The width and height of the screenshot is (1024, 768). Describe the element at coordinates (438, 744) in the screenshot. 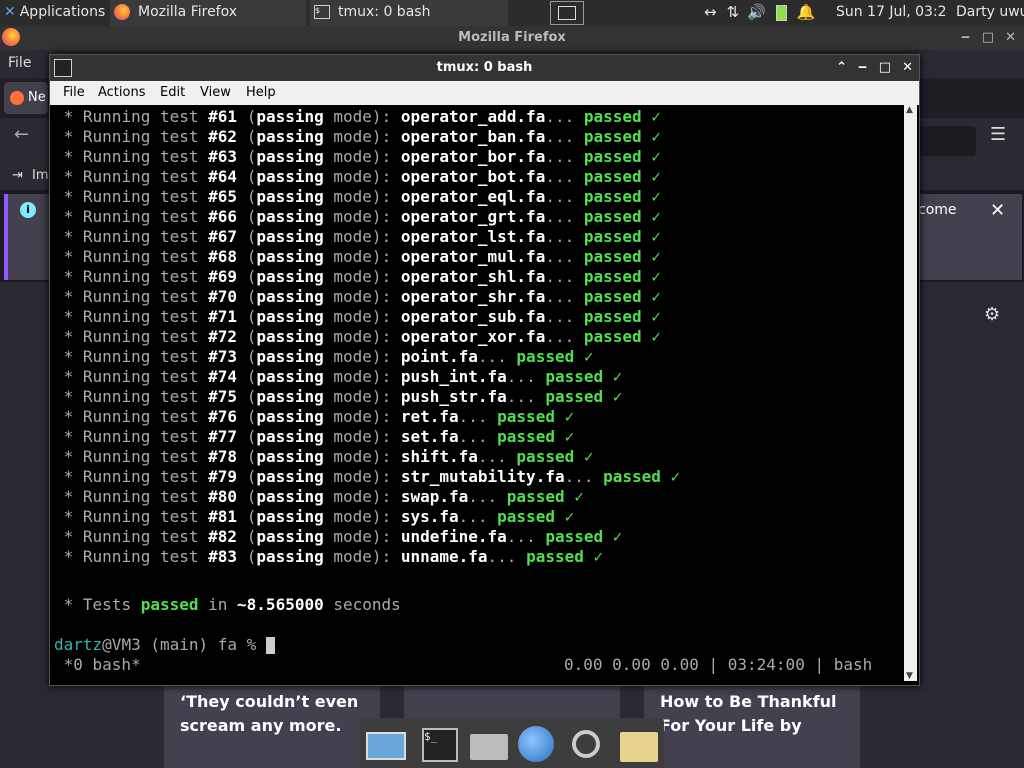

I see `terminal-icon: $_` at that location.